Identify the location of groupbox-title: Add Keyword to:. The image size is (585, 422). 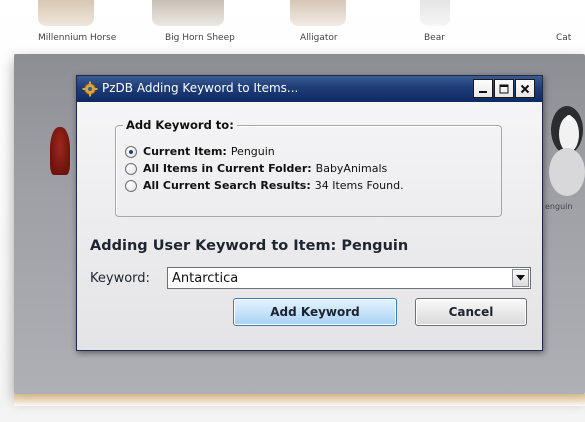
(180, 125).